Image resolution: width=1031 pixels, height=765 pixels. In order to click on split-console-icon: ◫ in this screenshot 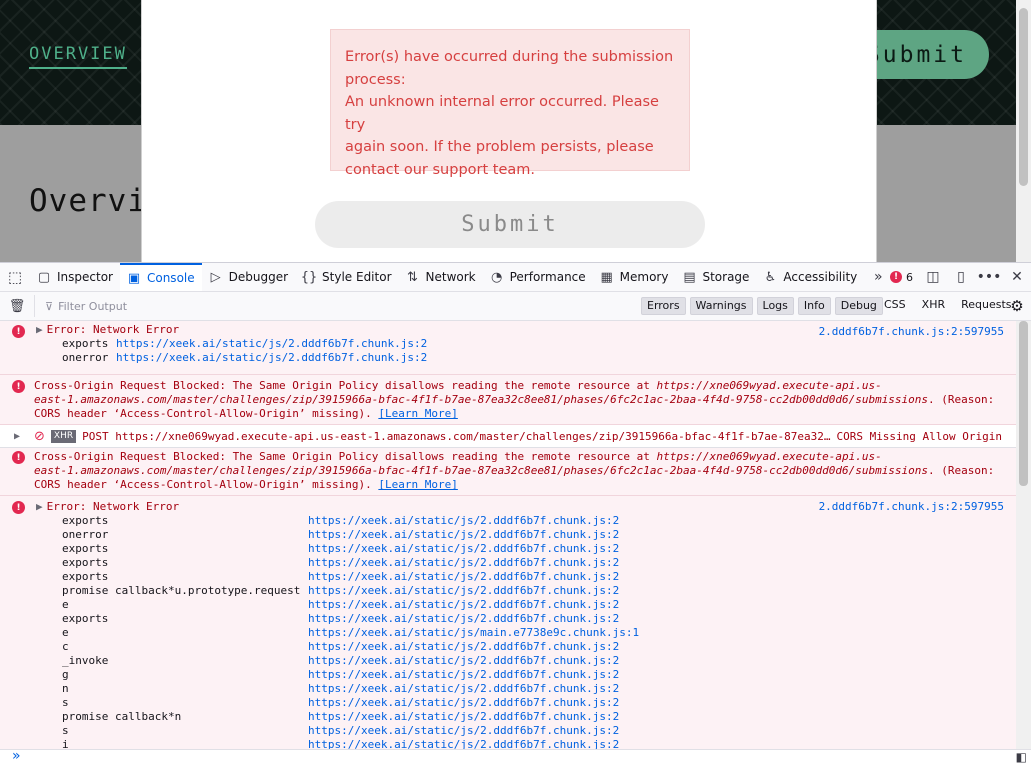, I will do `click(933, 277)`.